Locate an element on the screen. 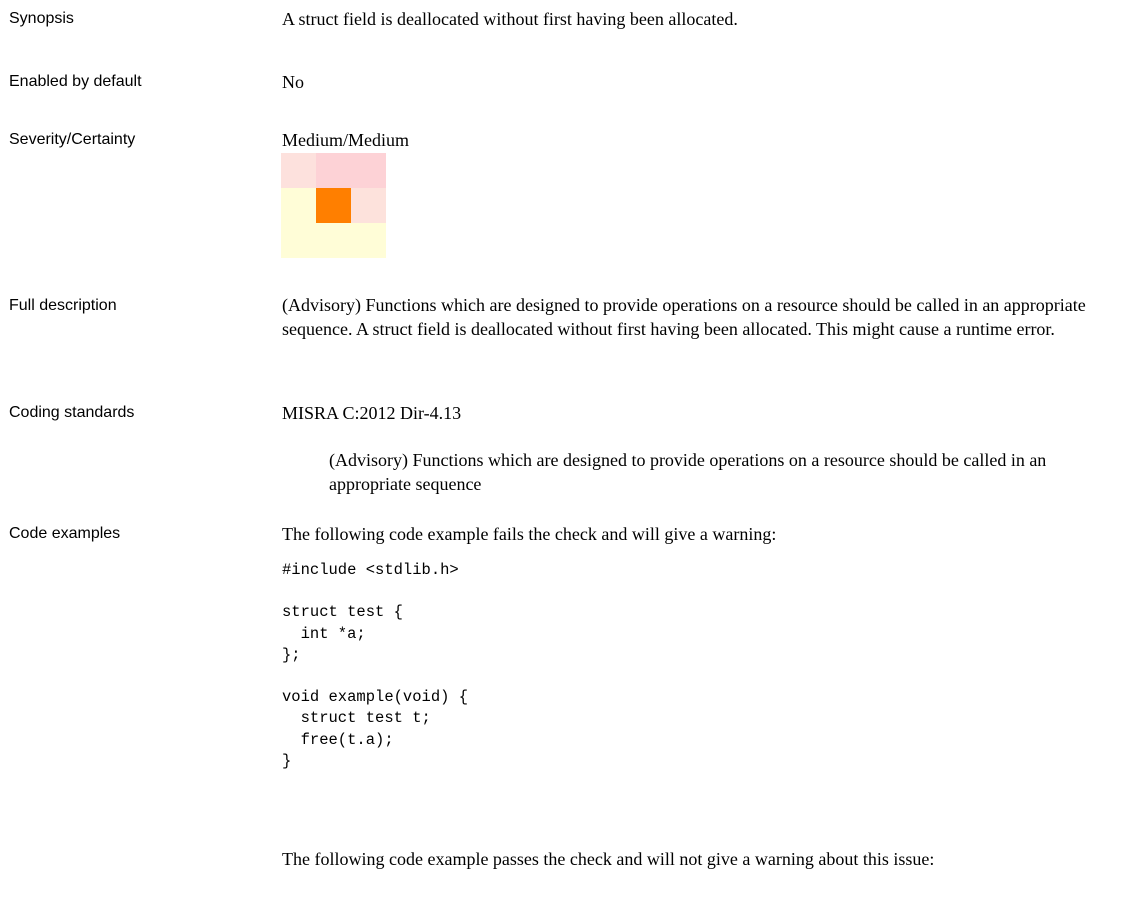  matrix-cell-highlighted is located at coordinates (333, 205).